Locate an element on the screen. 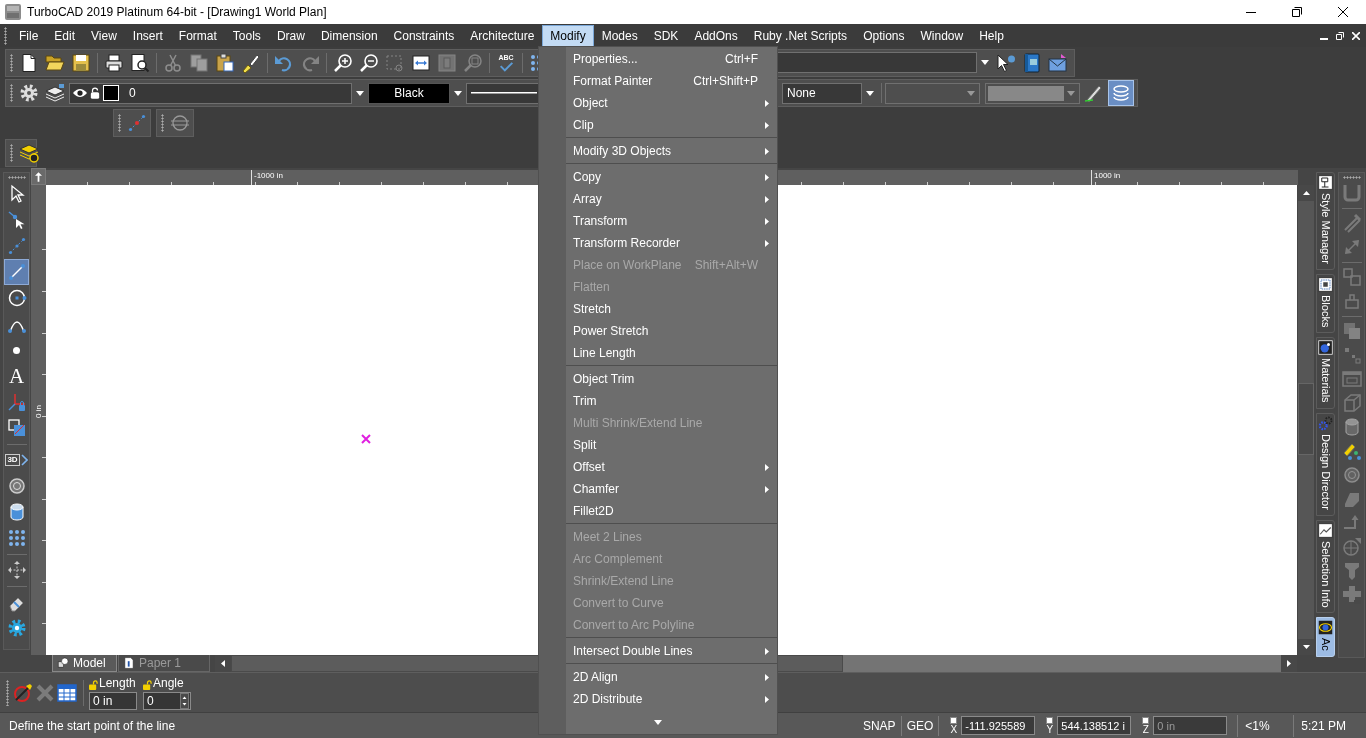 This screenshot has width=1366, height=738. menu-item: Object is located at coordinates (658, 103).